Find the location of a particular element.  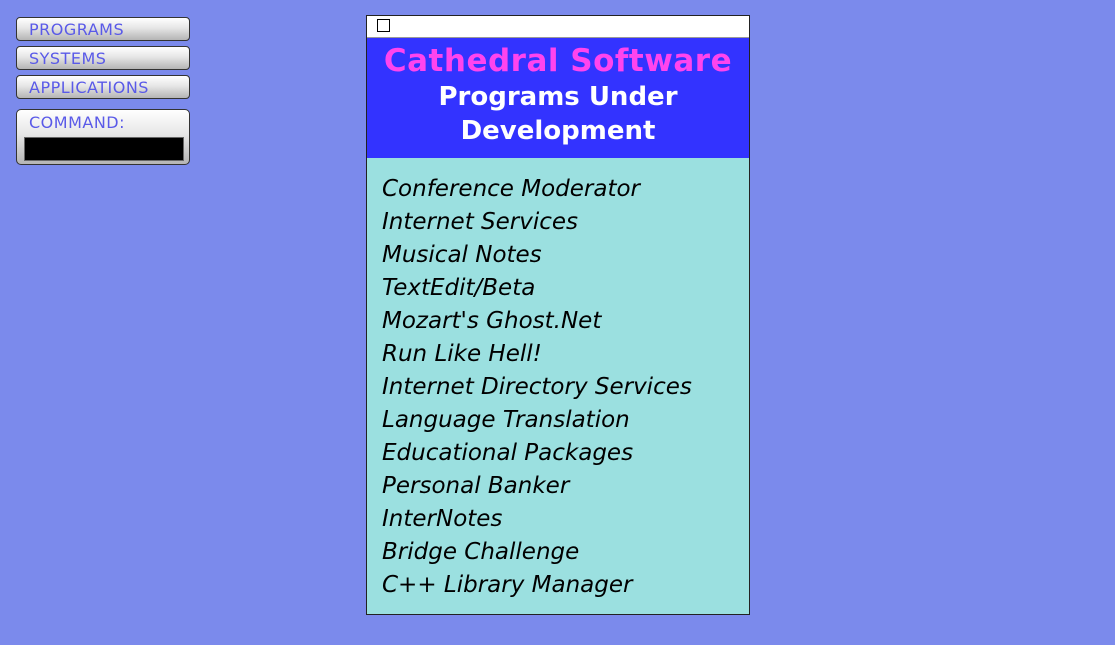

program-list-item: C++ Library Manager is located at coordinates (565, 585).